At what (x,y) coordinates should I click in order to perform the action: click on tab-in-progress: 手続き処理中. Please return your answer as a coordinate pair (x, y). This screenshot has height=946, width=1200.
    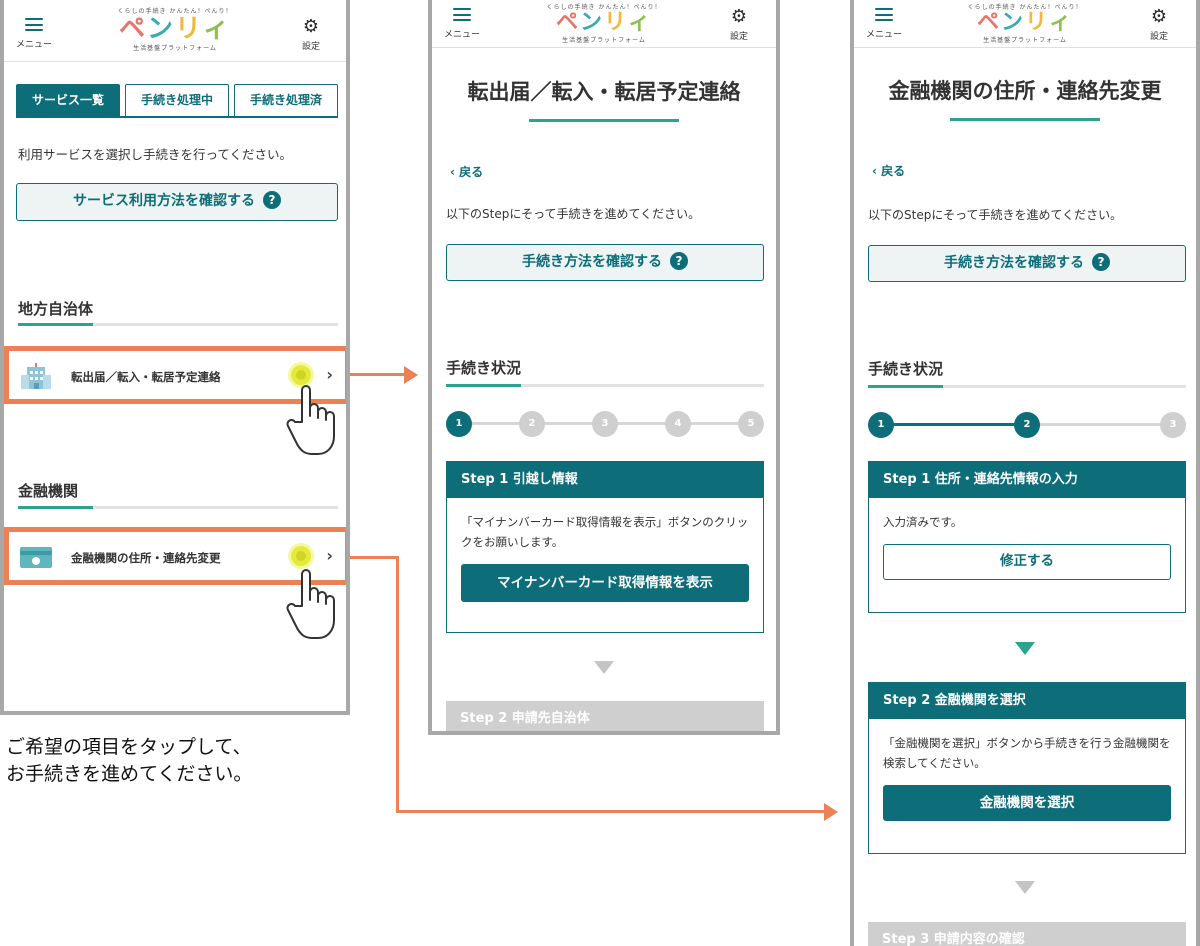
    Looking at the image, I should click on (177, 100).